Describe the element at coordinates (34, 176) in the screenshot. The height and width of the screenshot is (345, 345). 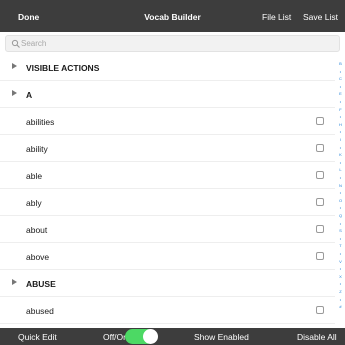
I see `word-label: able` at that location.